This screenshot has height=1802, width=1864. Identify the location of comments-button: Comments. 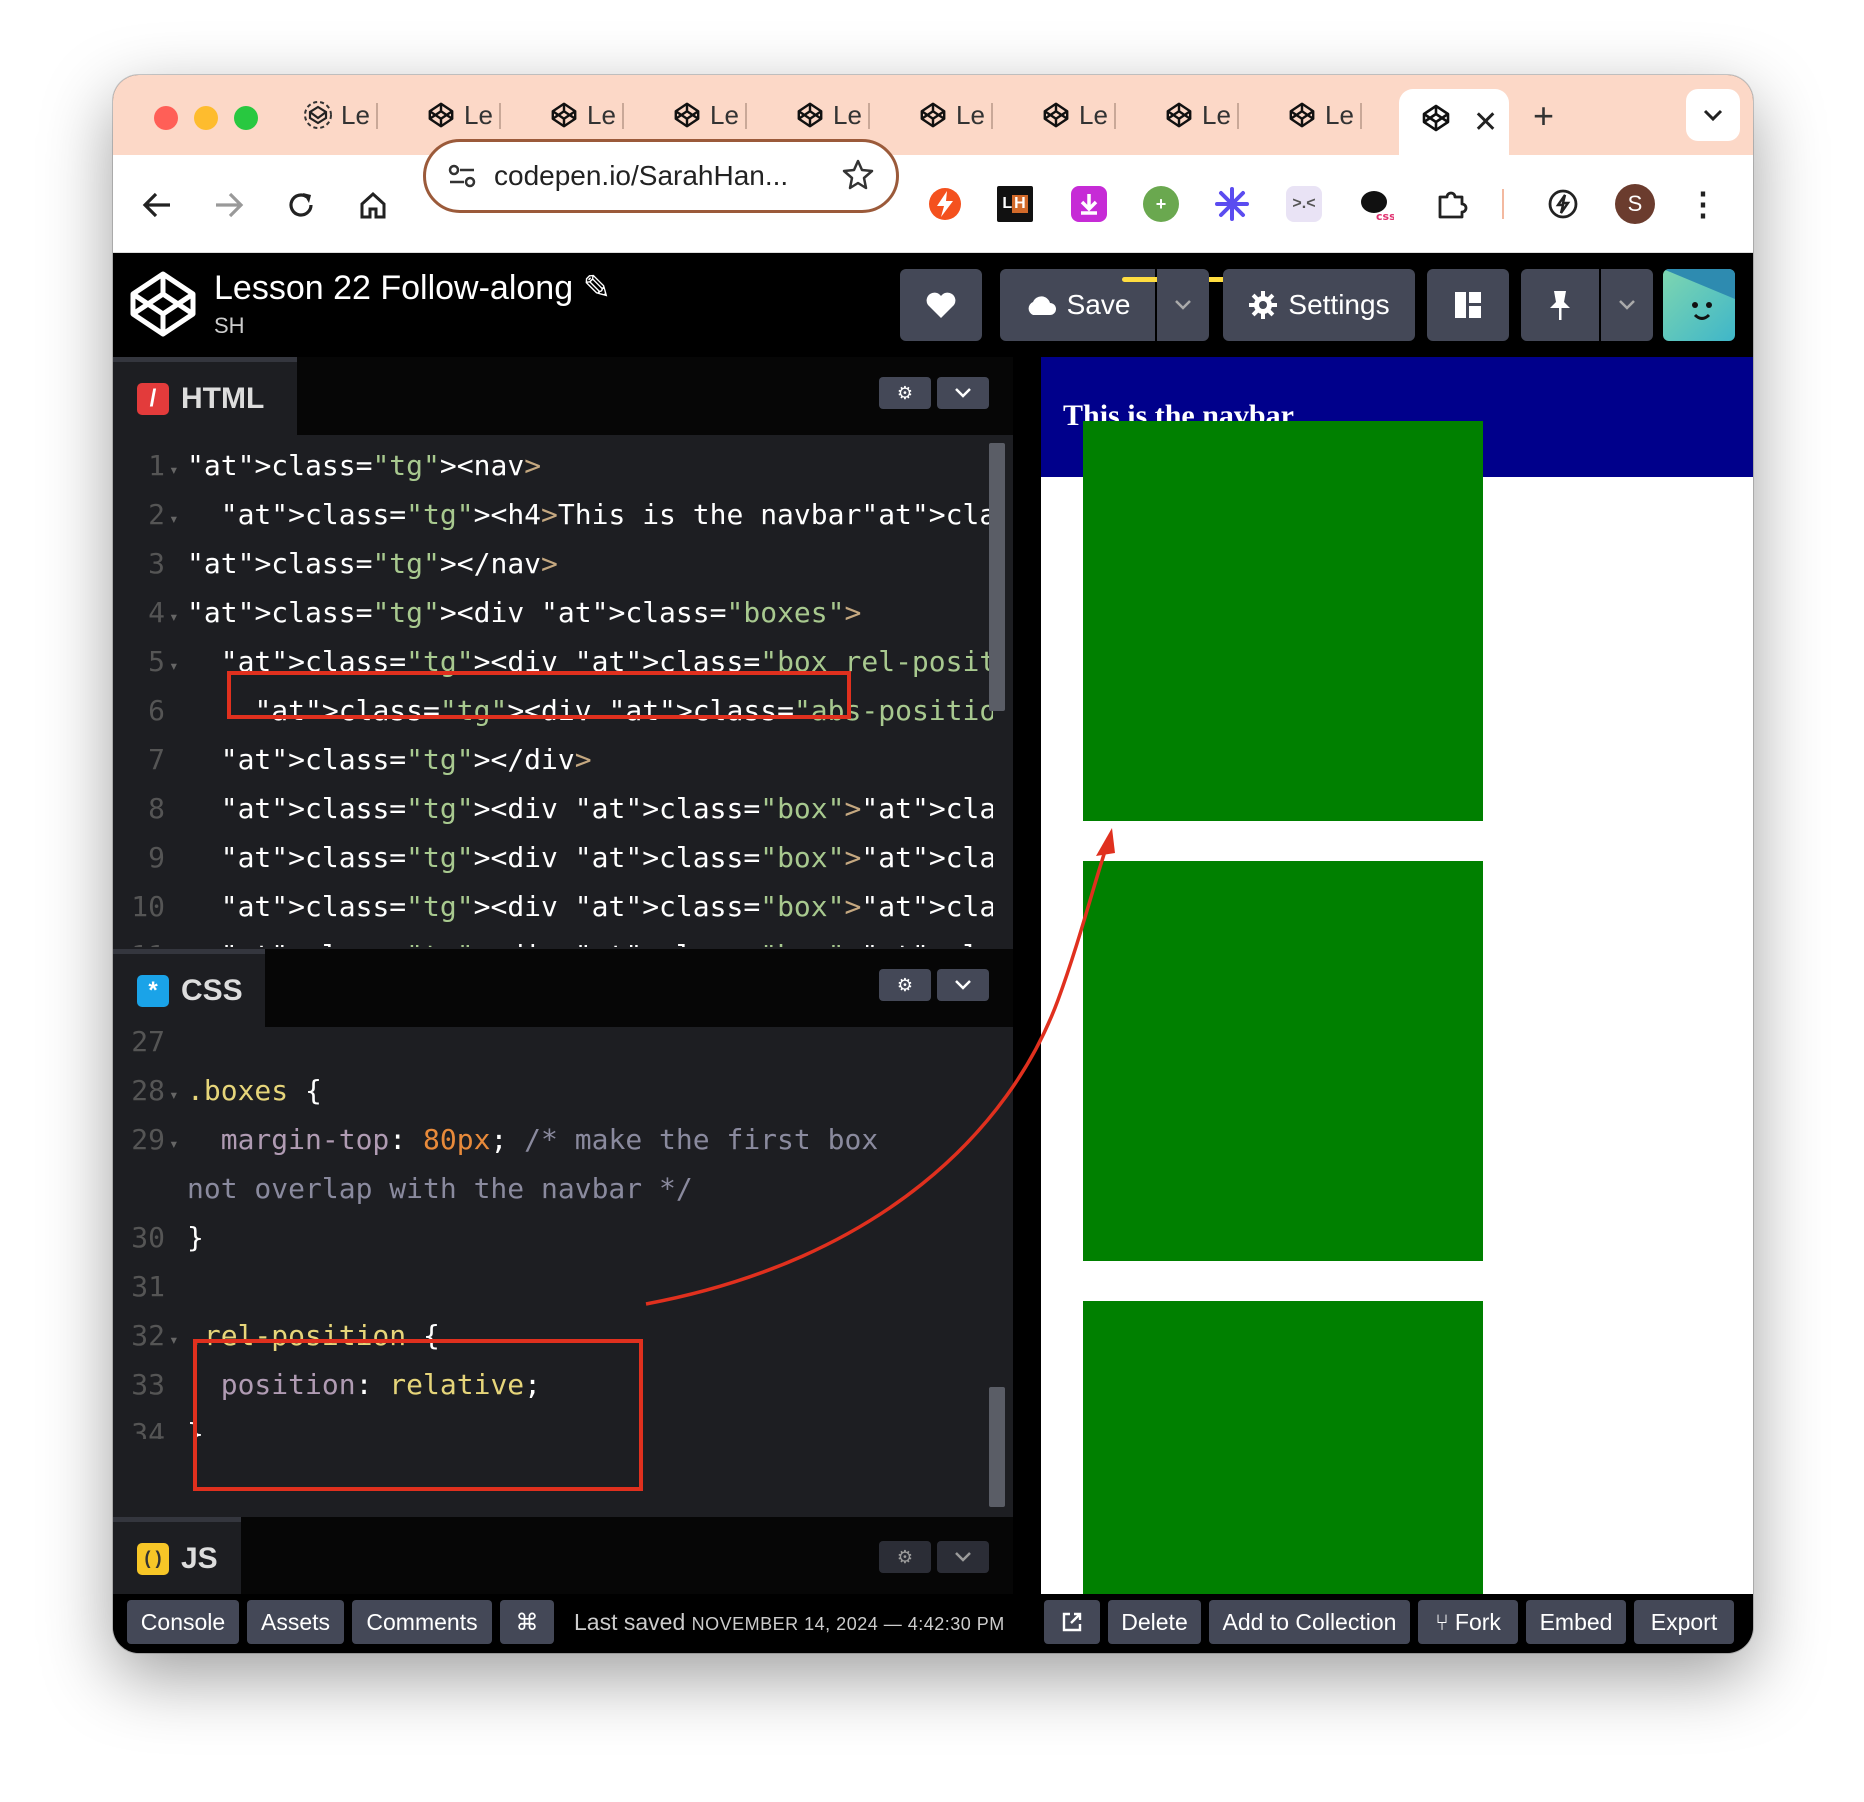
(422, 1622).